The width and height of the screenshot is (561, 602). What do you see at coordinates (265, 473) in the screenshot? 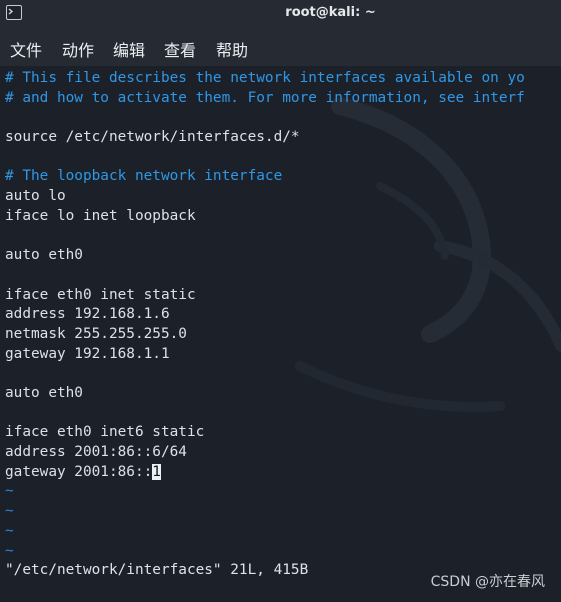
I see `code-line: gateway 2001:86::1` at bounding box center [265, 473].